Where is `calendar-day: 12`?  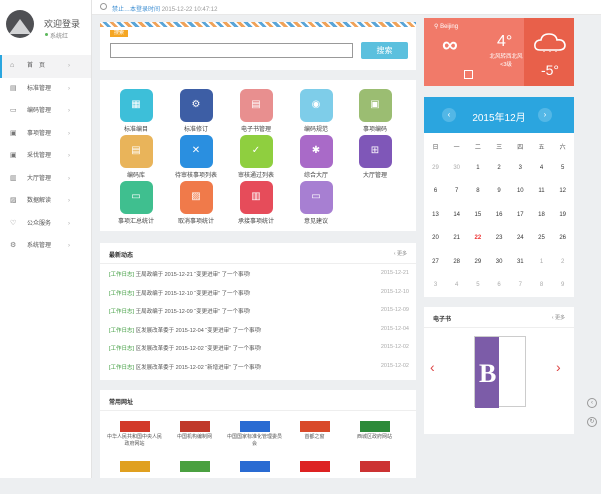
calendar-day: 12 is located at coordinates (562, 191).